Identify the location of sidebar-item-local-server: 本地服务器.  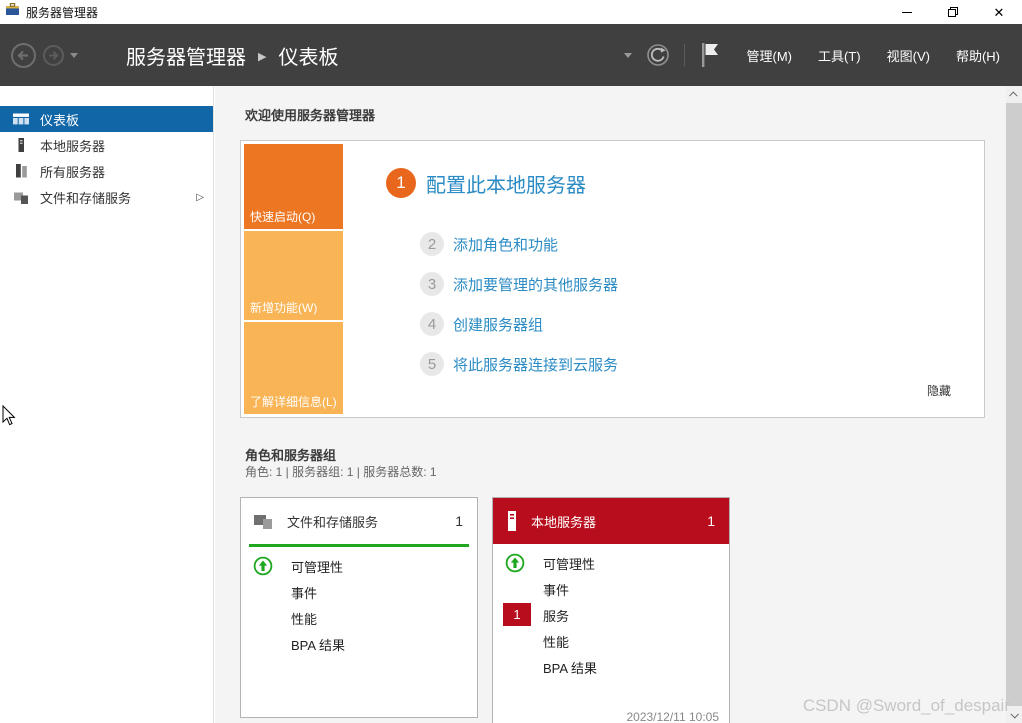
(106, 145).